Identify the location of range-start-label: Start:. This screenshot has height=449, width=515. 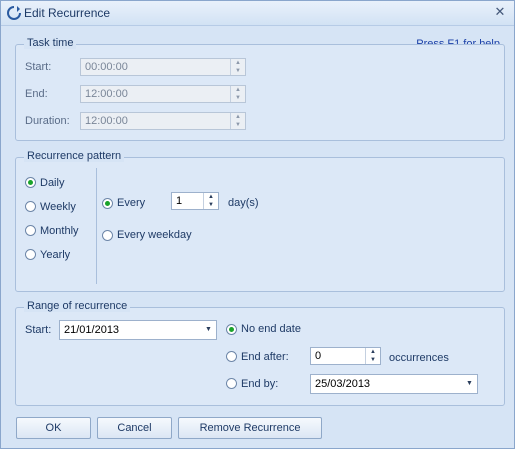
(38, 330).